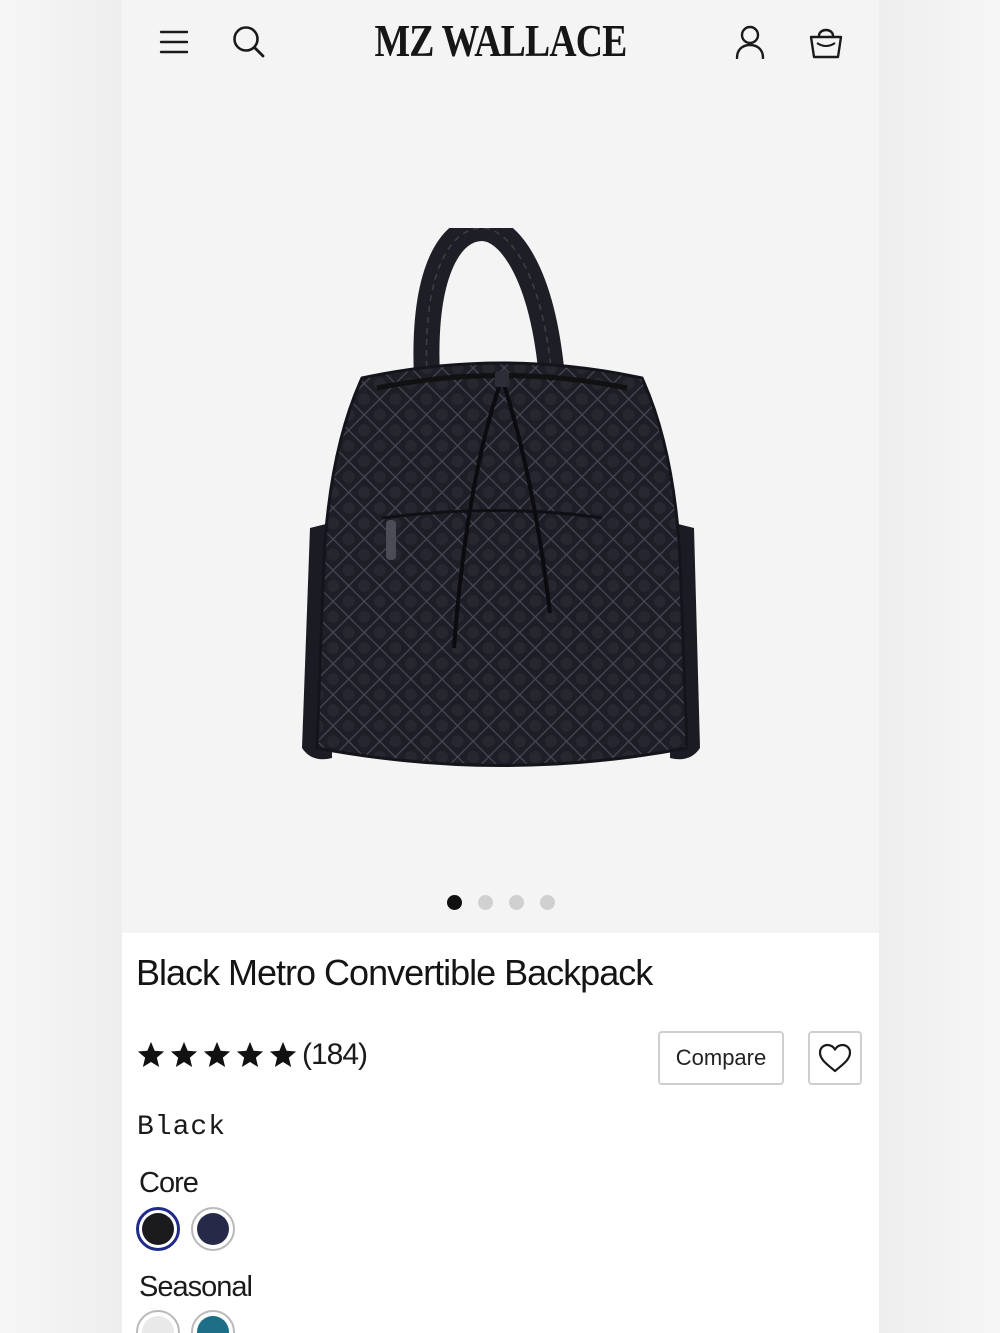  Describe the element at coordinates (185, 1321) in the screenshot. I see `swatch-group-seasonal` at that location.